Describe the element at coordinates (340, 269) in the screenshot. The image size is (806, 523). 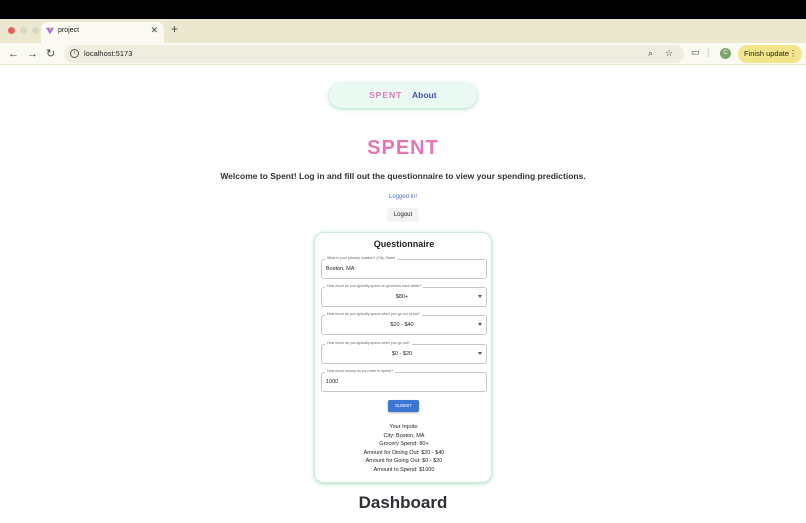
I see `location-value: Boston, MA` at that location.